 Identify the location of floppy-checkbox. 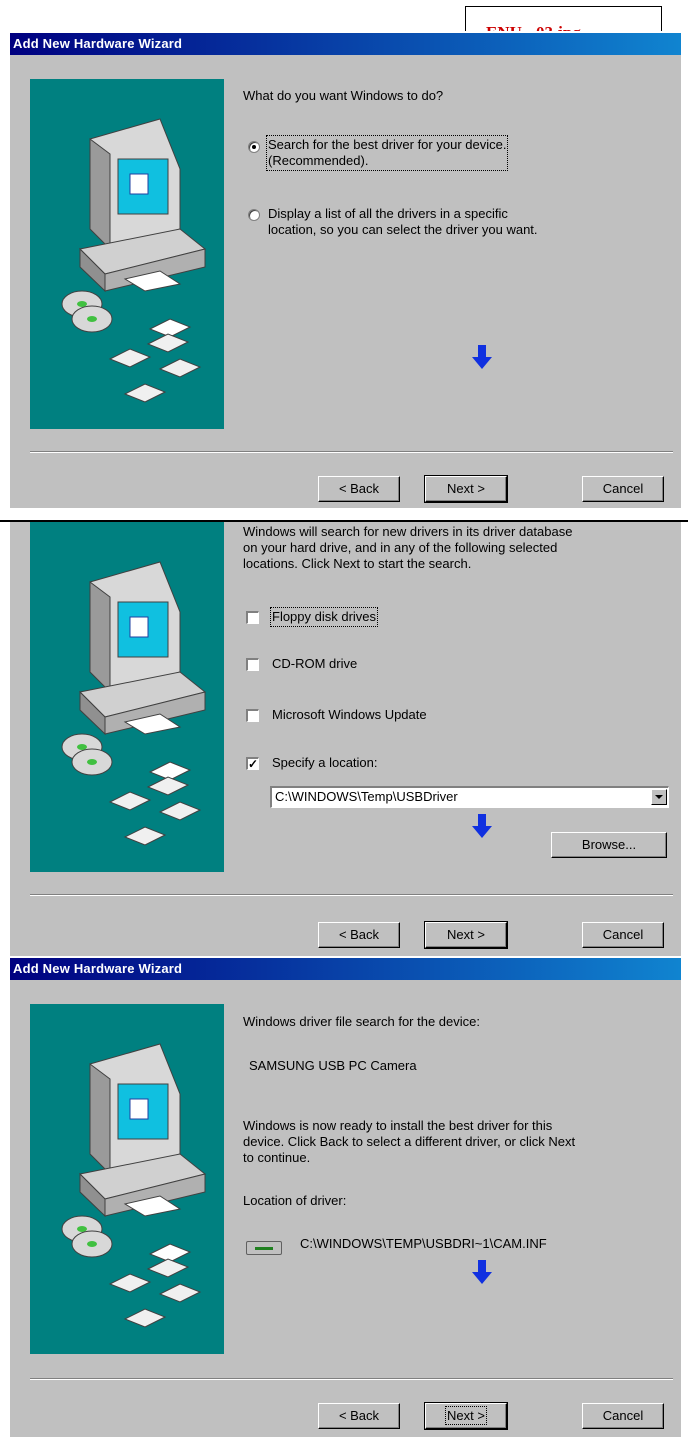
(252, 617).